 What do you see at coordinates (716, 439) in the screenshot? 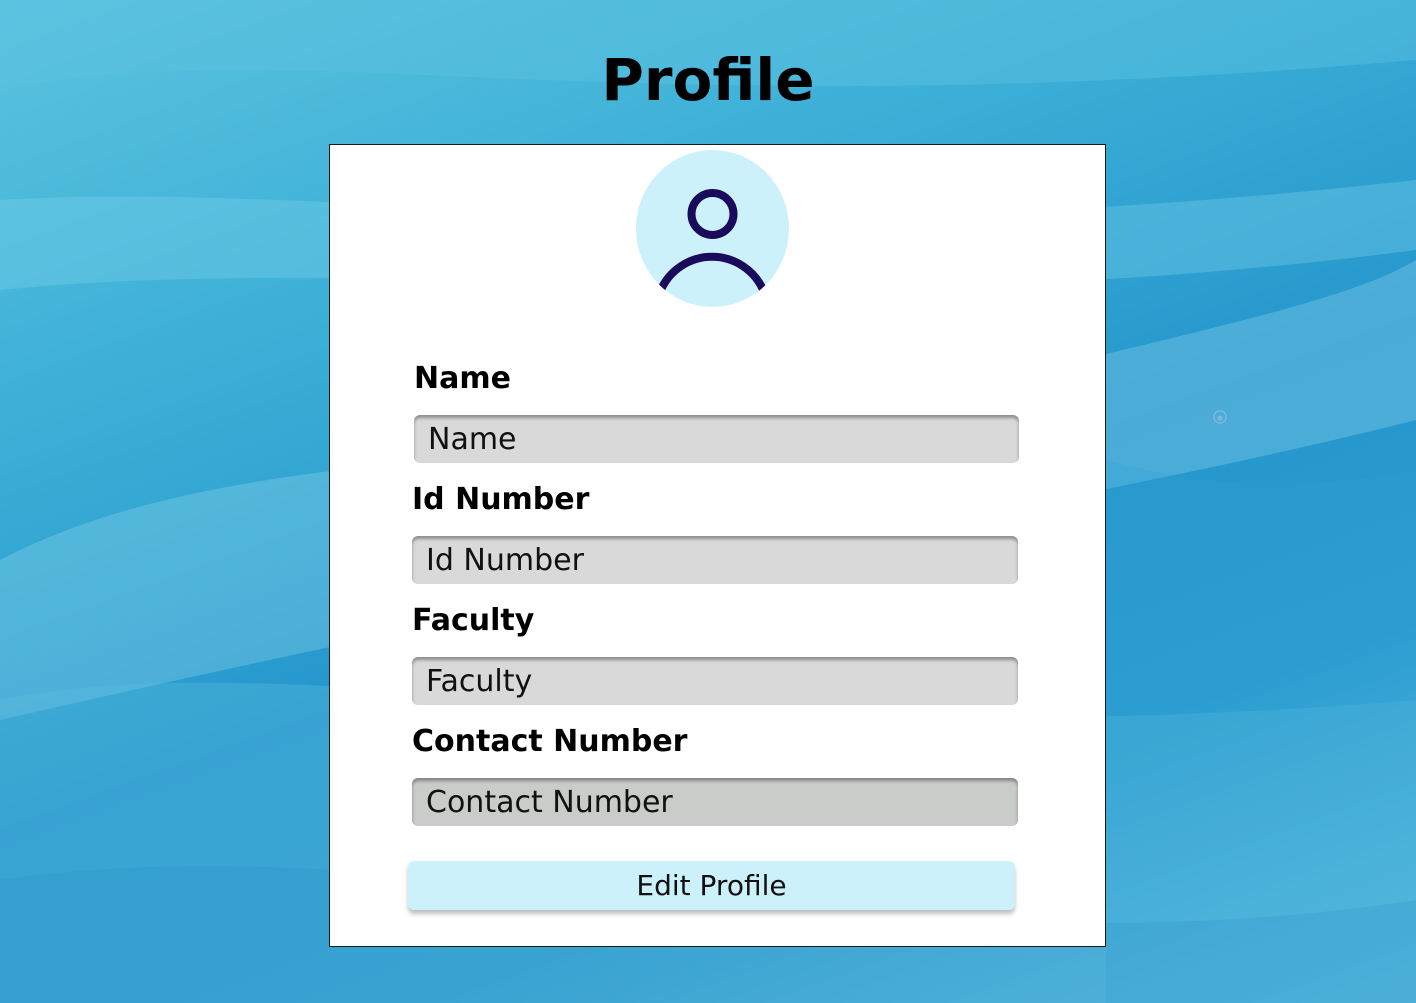
I see `name-input` at bounding box center [716, 439].